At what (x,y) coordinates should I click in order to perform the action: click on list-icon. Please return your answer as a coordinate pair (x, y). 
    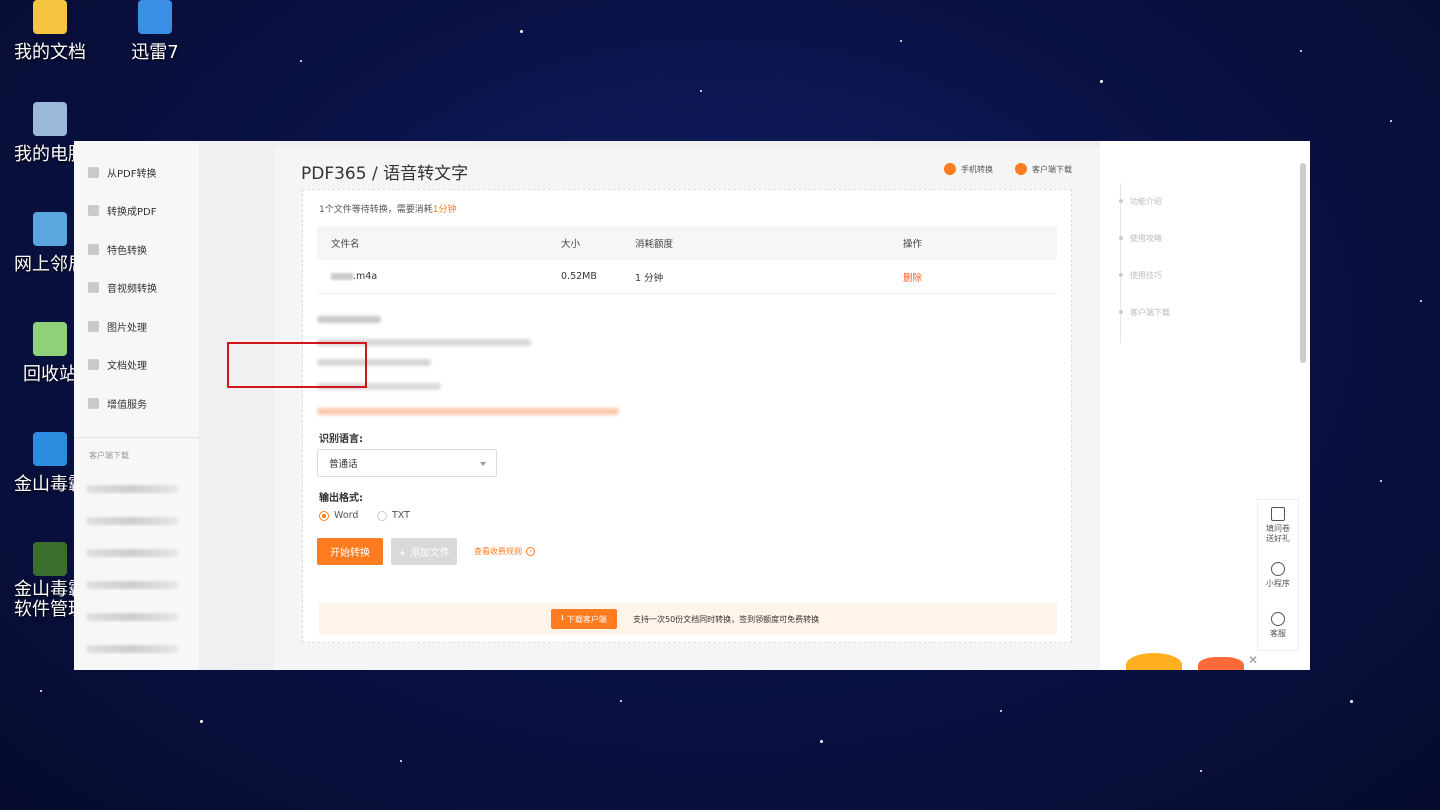
    Looking at the image, I should click on (93, 403).